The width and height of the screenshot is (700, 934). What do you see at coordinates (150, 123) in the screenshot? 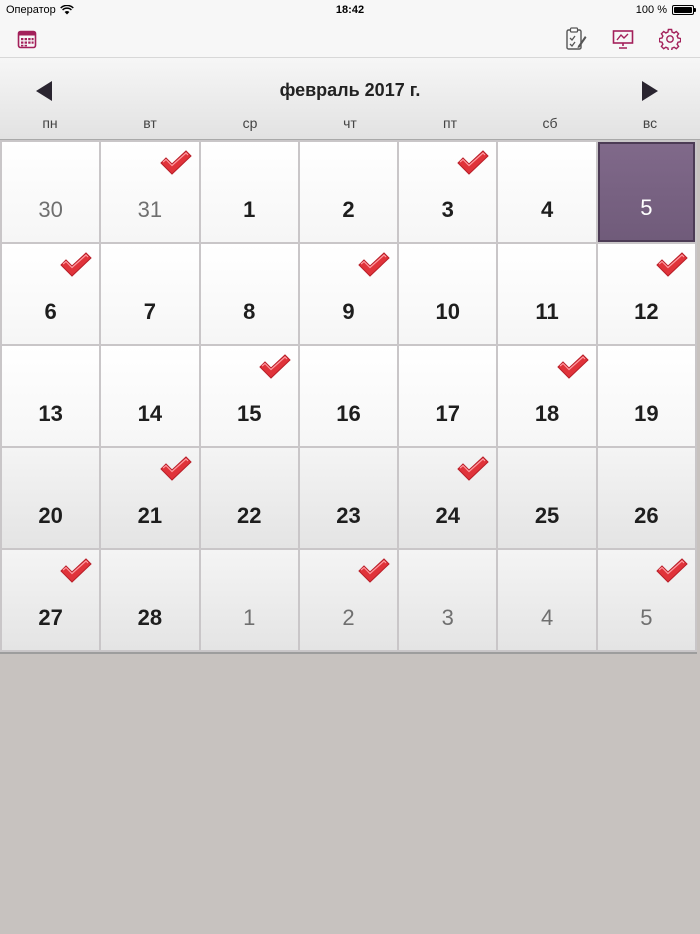
I see `weekday-label: вт` at bounding box center [150, 123].